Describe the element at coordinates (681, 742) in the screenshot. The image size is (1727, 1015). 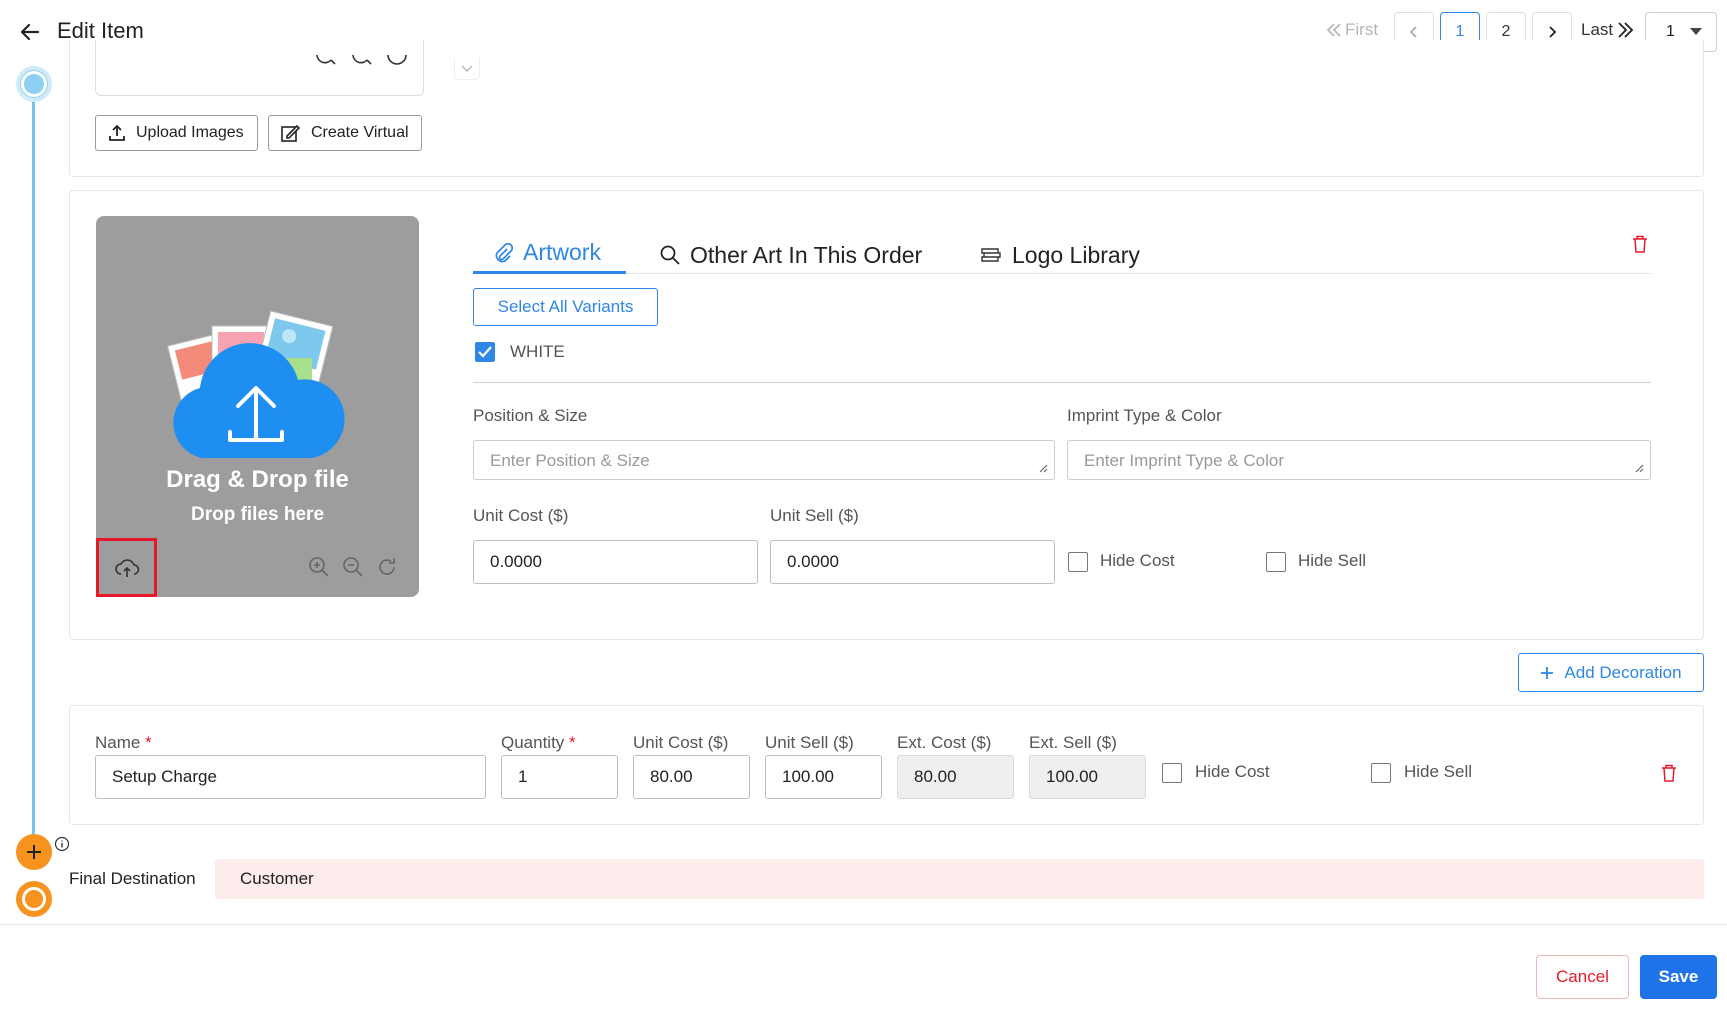
I see `charge-unit-cost-label: Unit Cost ($)` at that location.